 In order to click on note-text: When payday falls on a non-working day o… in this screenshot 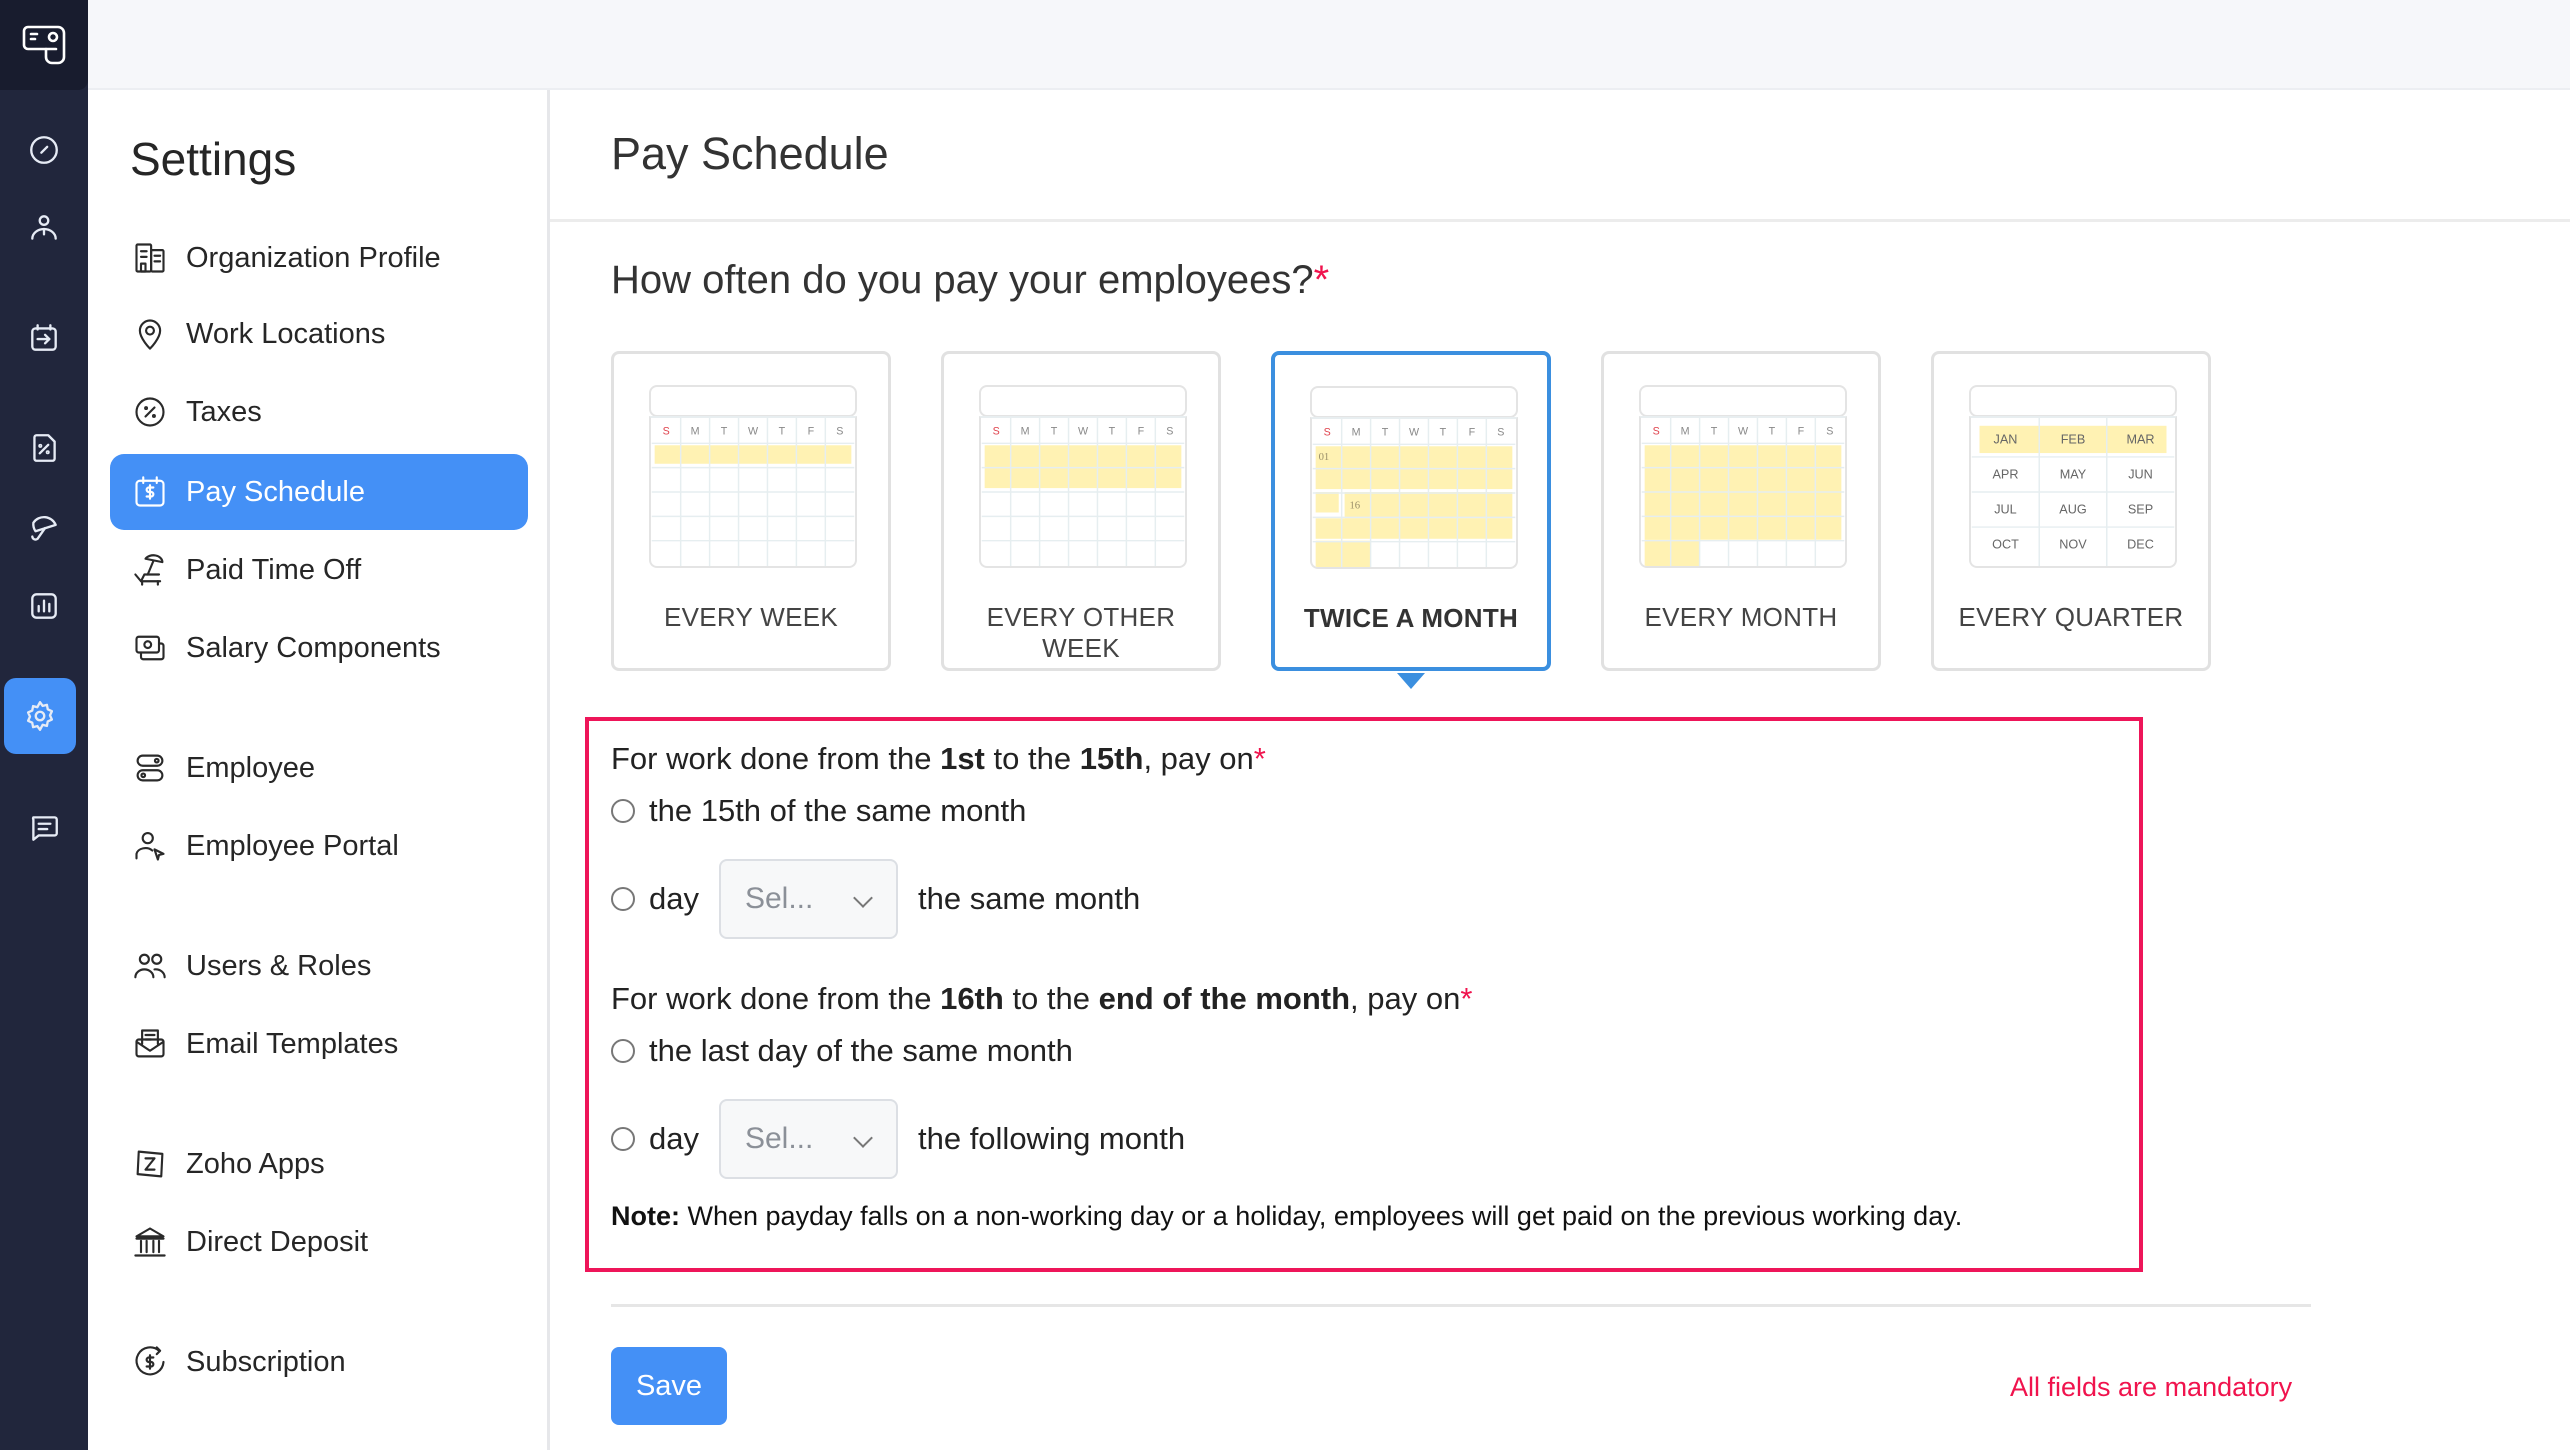, I will do `click(1321, 1216)`.